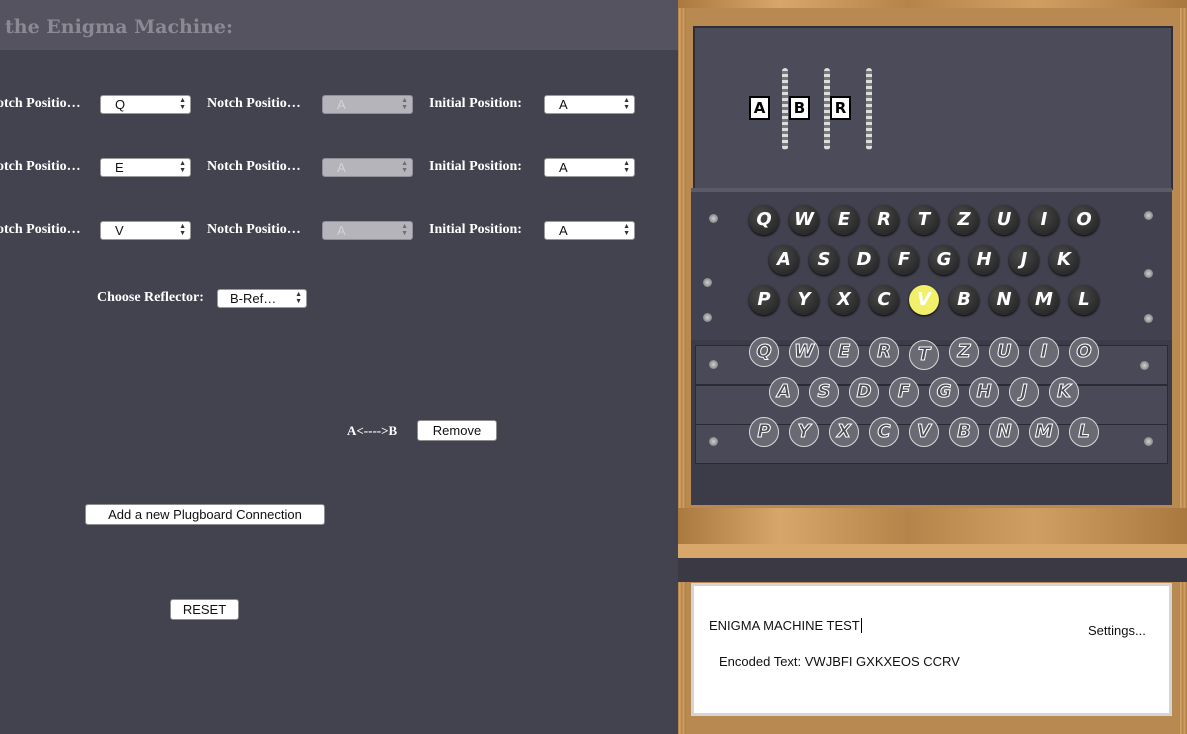 This screenshot has height=734, width=1187. I want to click on key-t: T, so click(924, 220).